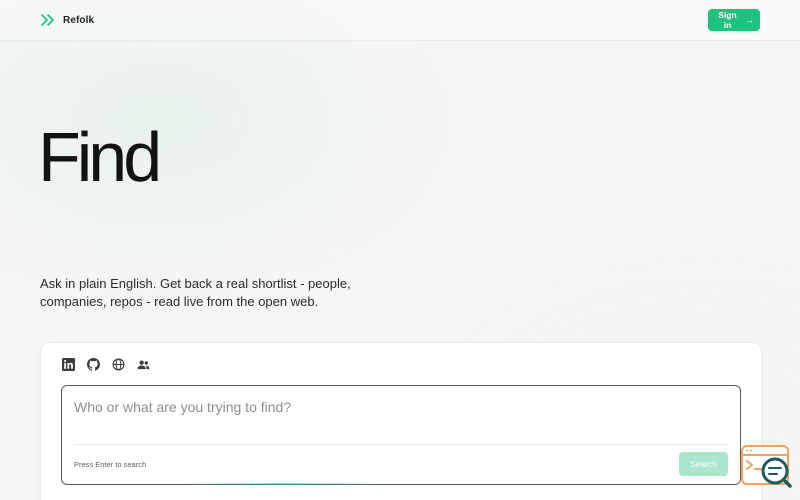 This screenshot has height=500, width=800. What do you see at coordinates (727, 20) in the screenshot?
I see `sign-in-label: Sign in` at bounding box center [727, 20].